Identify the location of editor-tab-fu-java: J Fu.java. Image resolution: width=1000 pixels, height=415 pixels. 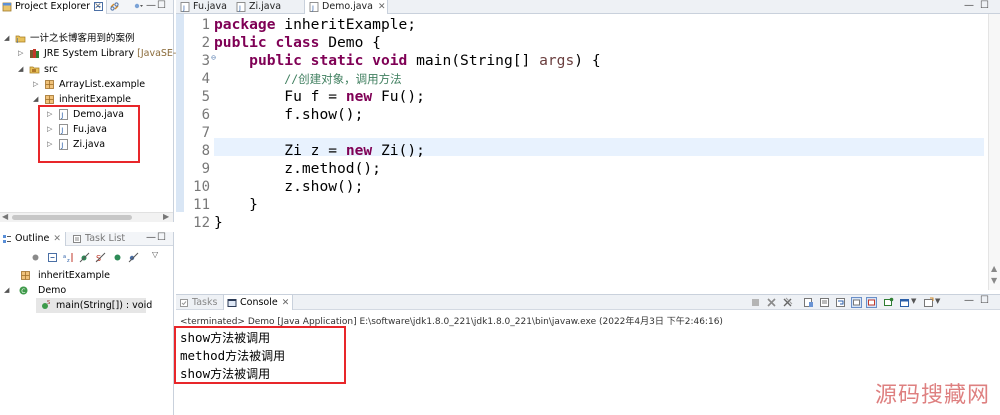
(203, 7).